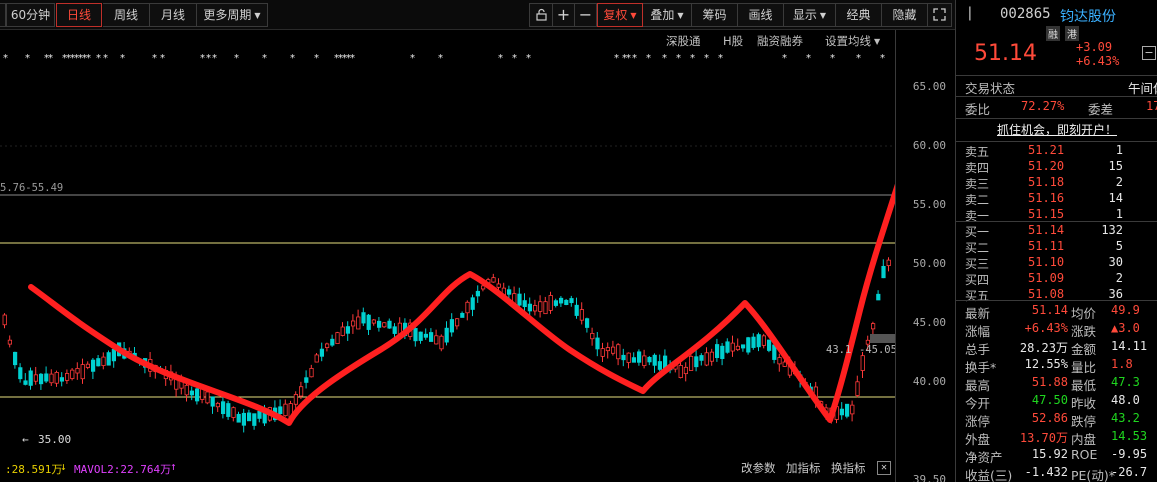  I want to click on set-ma-dropdown: 设置均线 ▼, so click(852, 41).